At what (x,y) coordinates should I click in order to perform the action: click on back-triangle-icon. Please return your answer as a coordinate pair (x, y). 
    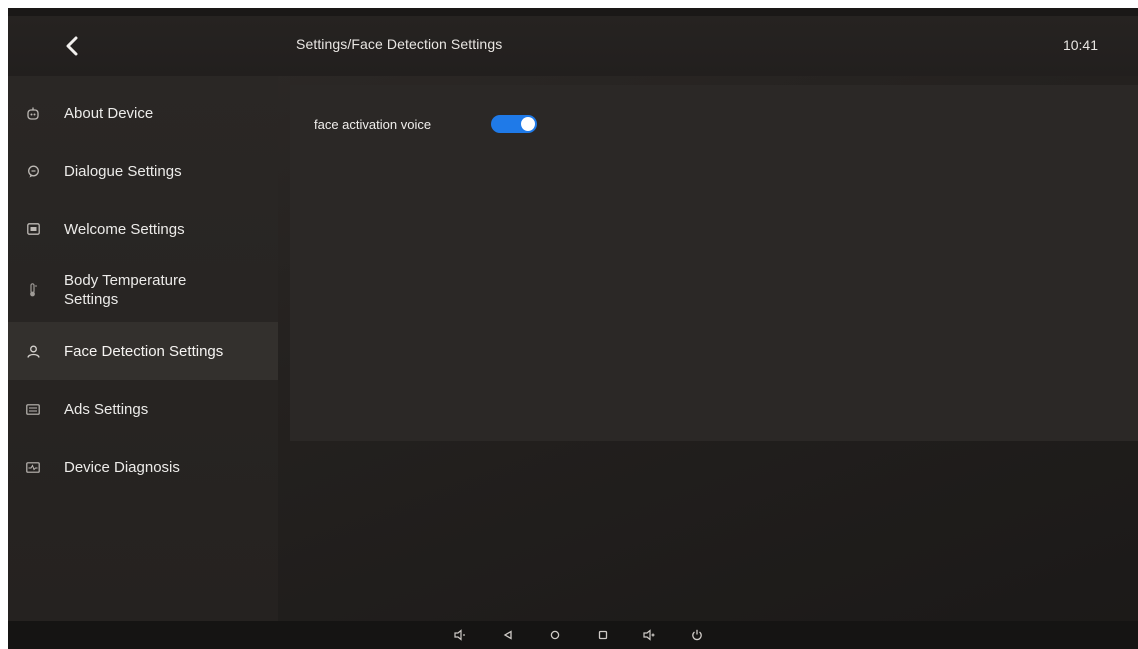
    Looking at the image, I should click on (507, 635).